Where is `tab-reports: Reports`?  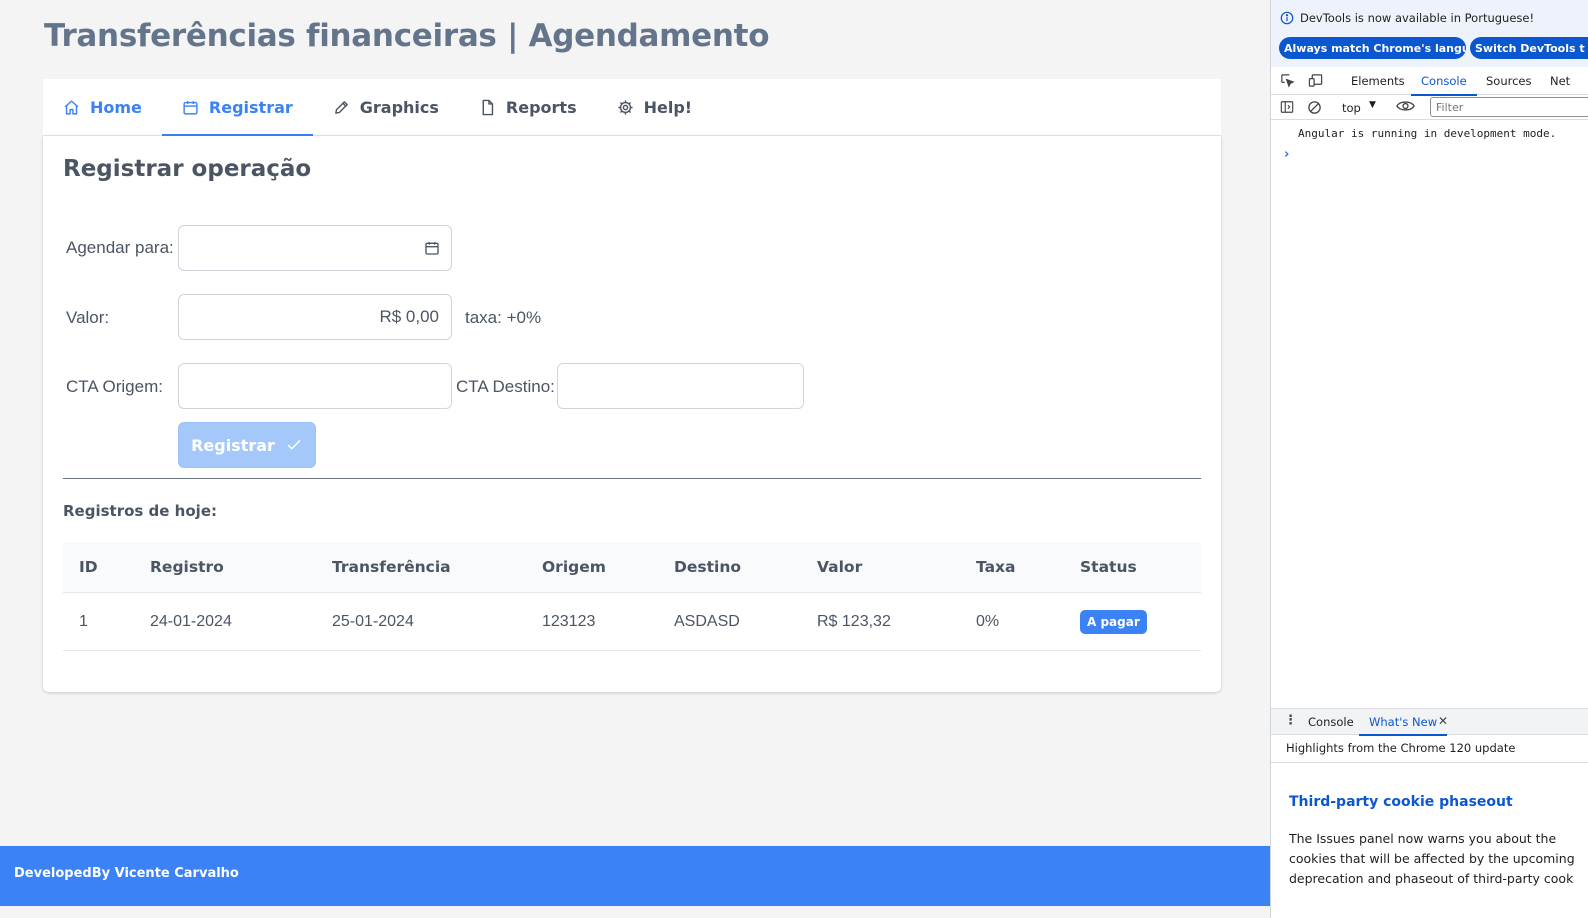 tab-reports: Reports is located at coordinates (528, 107).